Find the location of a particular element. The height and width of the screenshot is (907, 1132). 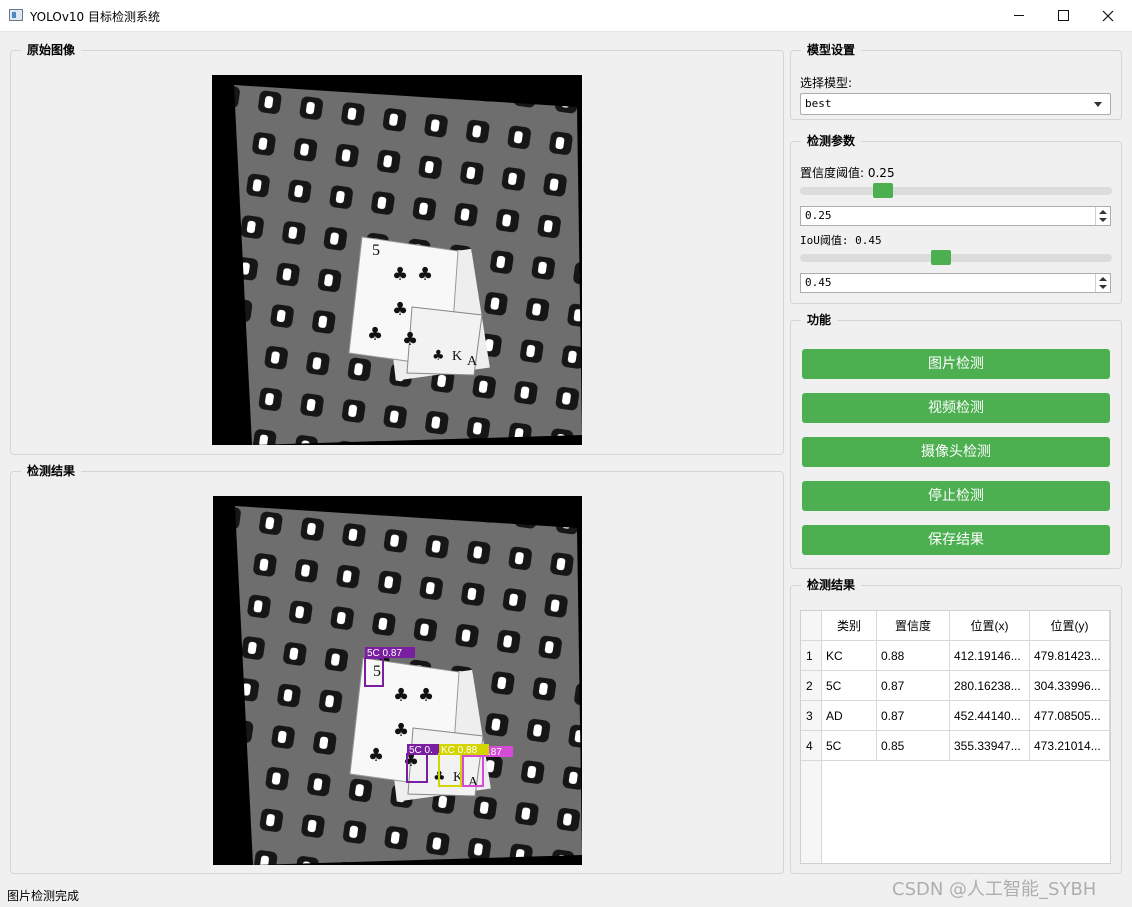

select-model-label: 选择模型: is located at coordinates (826, 83).